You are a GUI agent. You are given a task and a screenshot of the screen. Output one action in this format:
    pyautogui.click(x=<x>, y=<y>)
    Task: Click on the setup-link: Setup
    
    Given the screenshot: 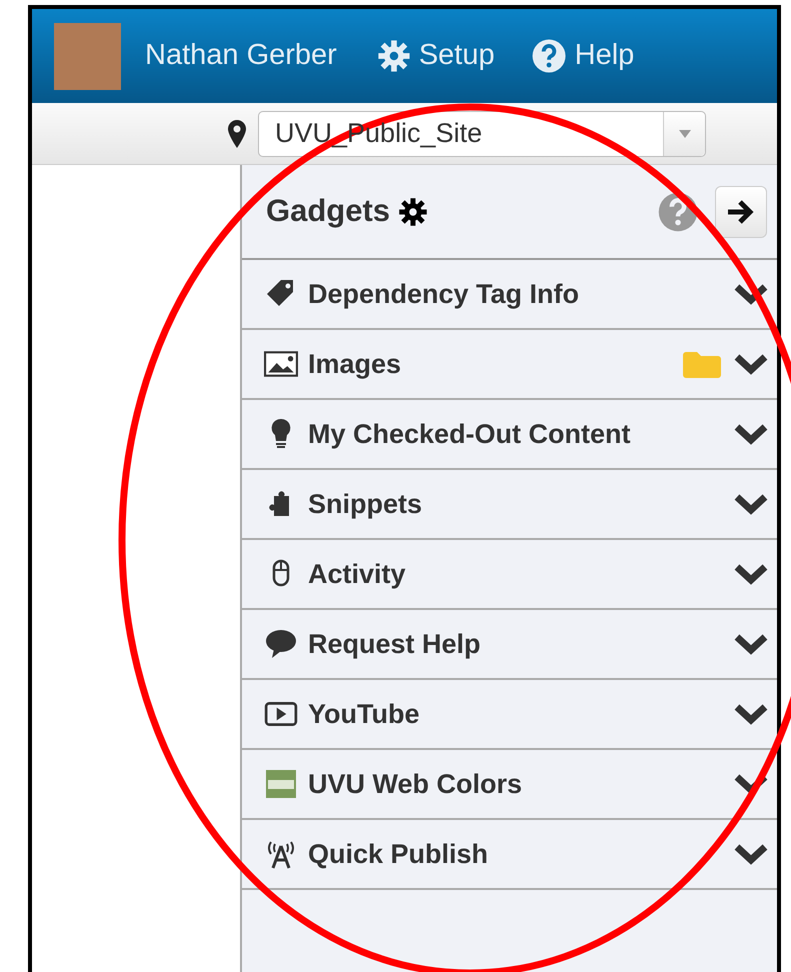 What is the action you would take?
    pyautogui.click(x=435, y=56)
    